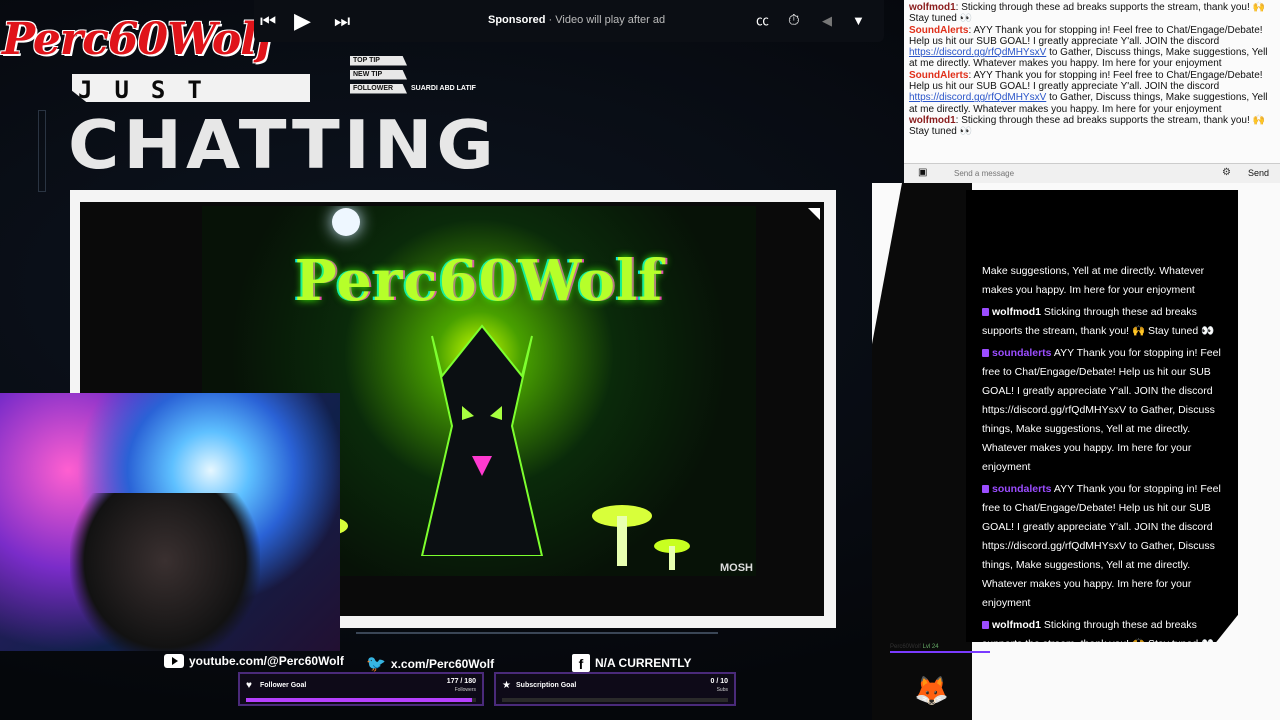 Image resolution: width=1280 pixels, height=720 pixels. Describe the element at coordinates (643, 663) in the screenshot. I see `facebook-handle: N/A CURRENTLY` at that location.